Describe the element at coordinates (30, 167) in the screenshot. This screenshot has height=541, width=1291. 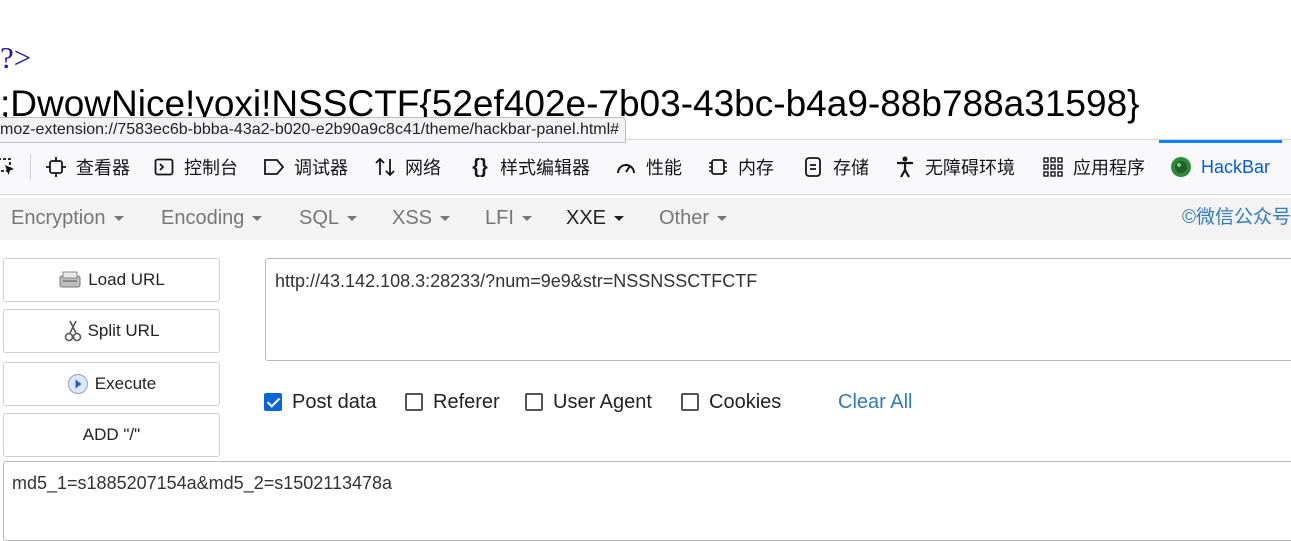
I see `toolbar-separator` at that location.